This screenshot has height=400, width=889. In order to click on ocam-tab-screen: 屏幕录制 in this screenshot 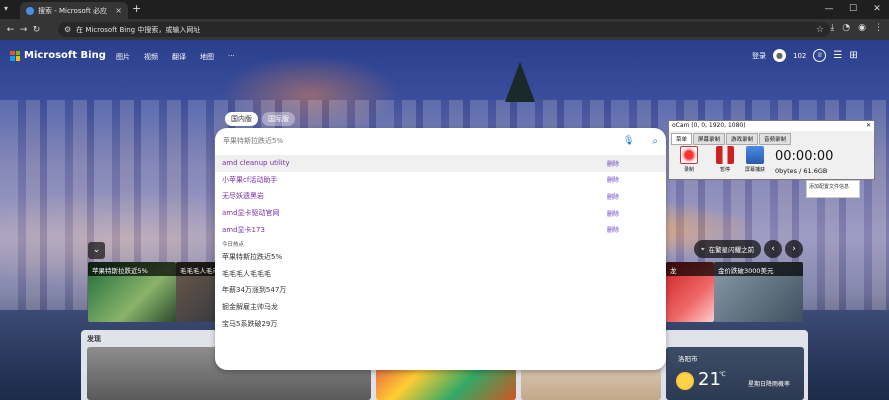, I will do `click(709, 139)`.